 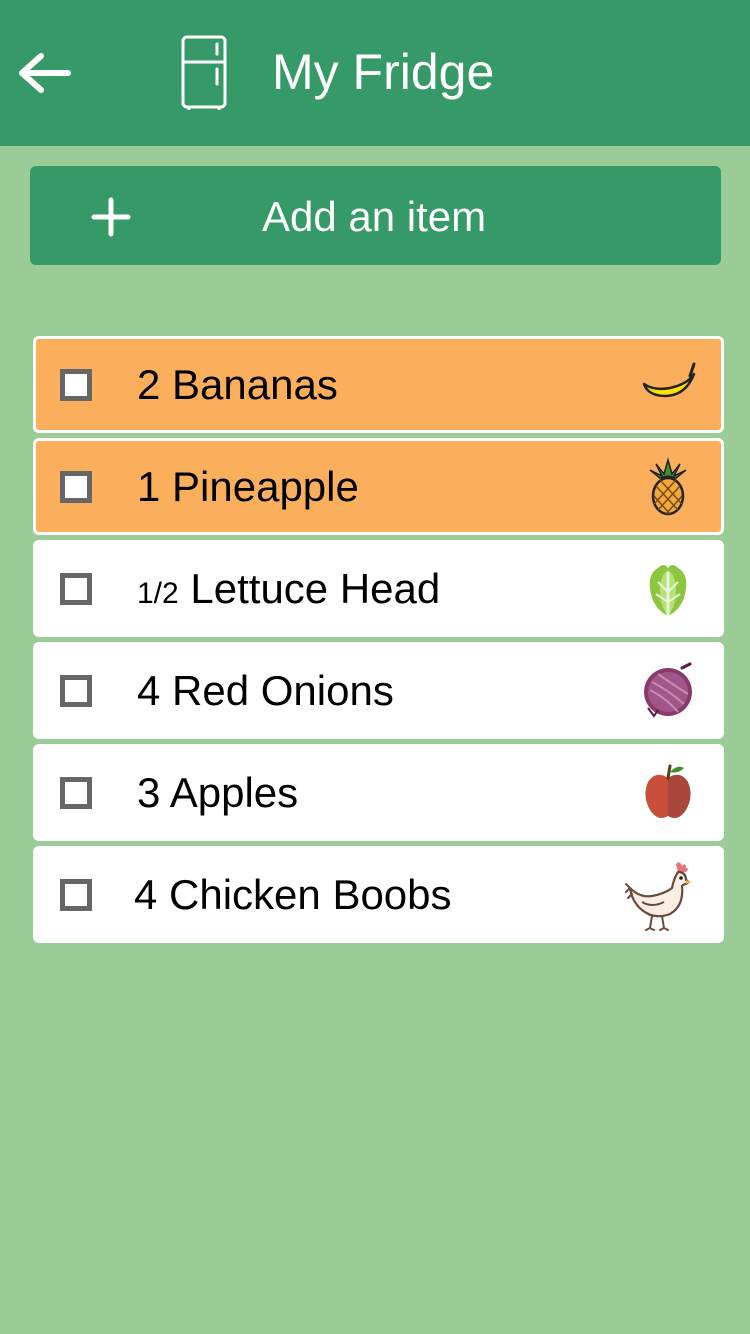 What do you see at coordinates (315, 588) in the screenshot?
I see `item-name: Lettuce Head` at bounding box center [315, 588].